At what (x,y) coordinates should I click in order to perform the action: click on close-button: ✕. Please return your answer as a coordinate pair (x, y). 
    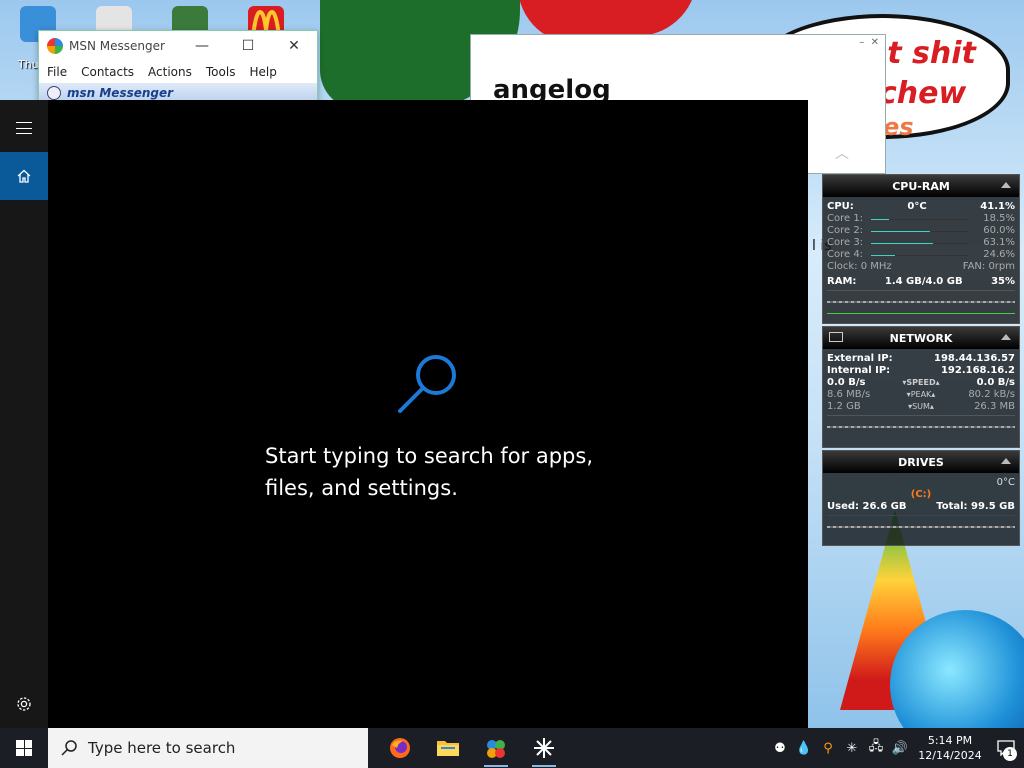
    Looking at the image, I should click on (294, 46).